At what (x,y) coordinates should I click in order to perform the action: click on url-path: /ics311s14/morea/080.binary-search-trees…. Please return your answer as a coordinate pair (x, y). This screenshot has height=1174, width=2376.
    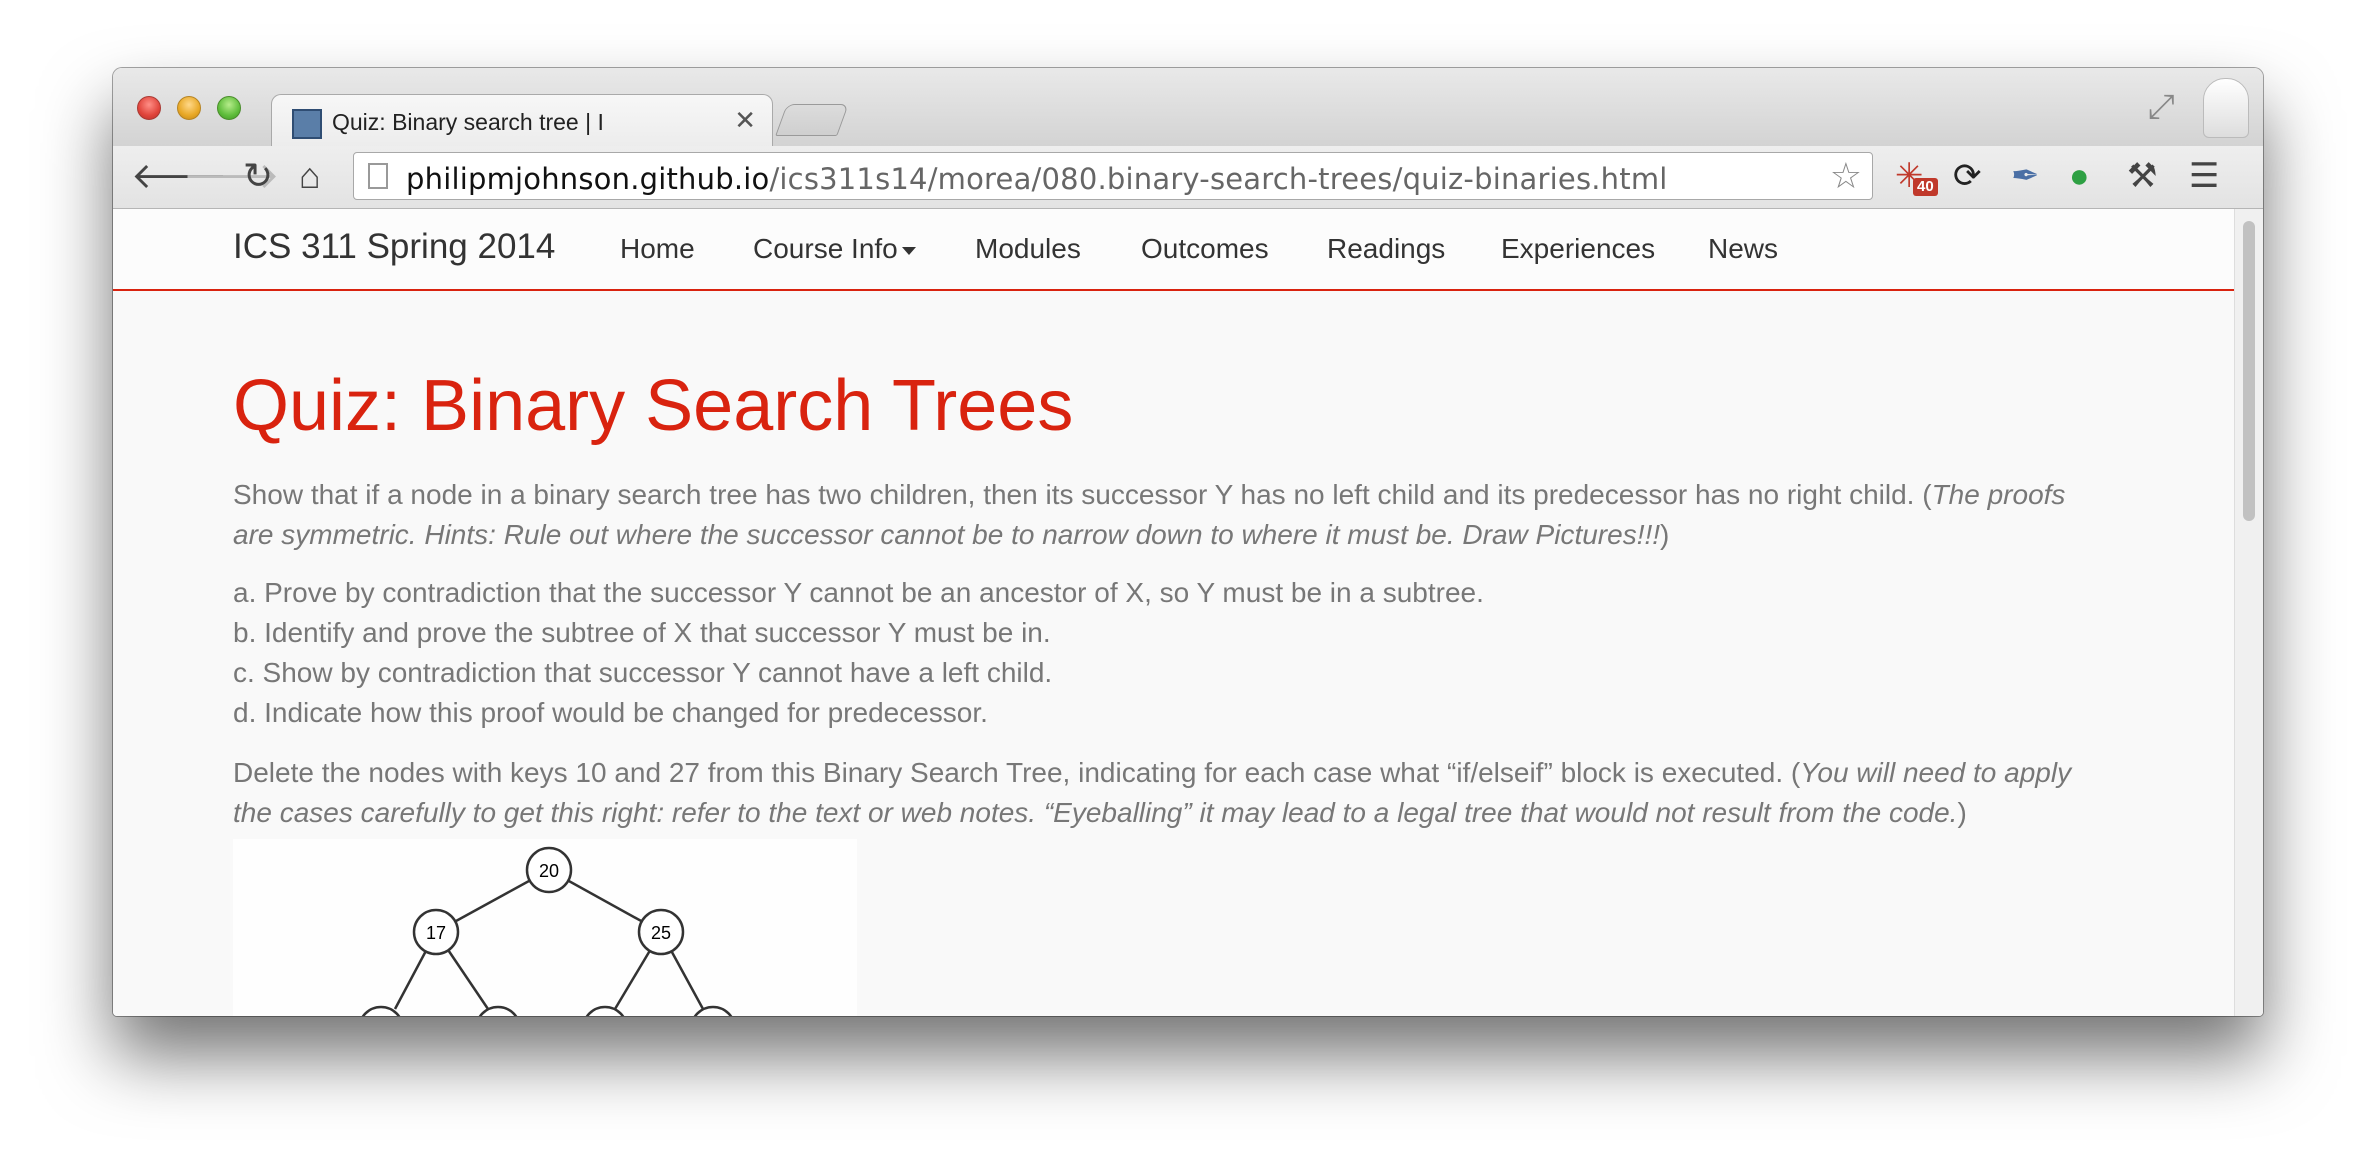
    Looking at the image, I should click on (1218, 179).